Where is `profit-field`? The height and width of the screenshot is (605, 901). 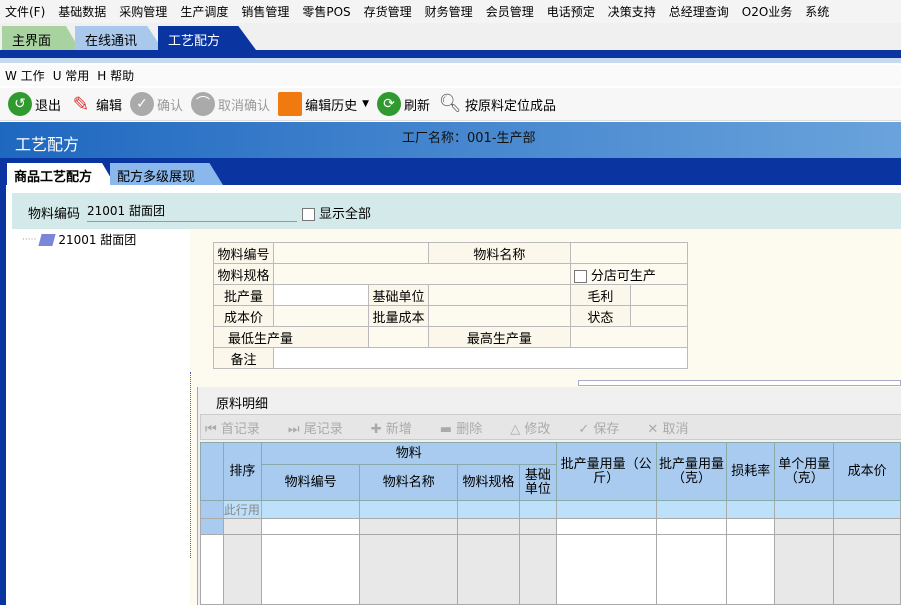
profit-field is located at coordinates (659, 295).